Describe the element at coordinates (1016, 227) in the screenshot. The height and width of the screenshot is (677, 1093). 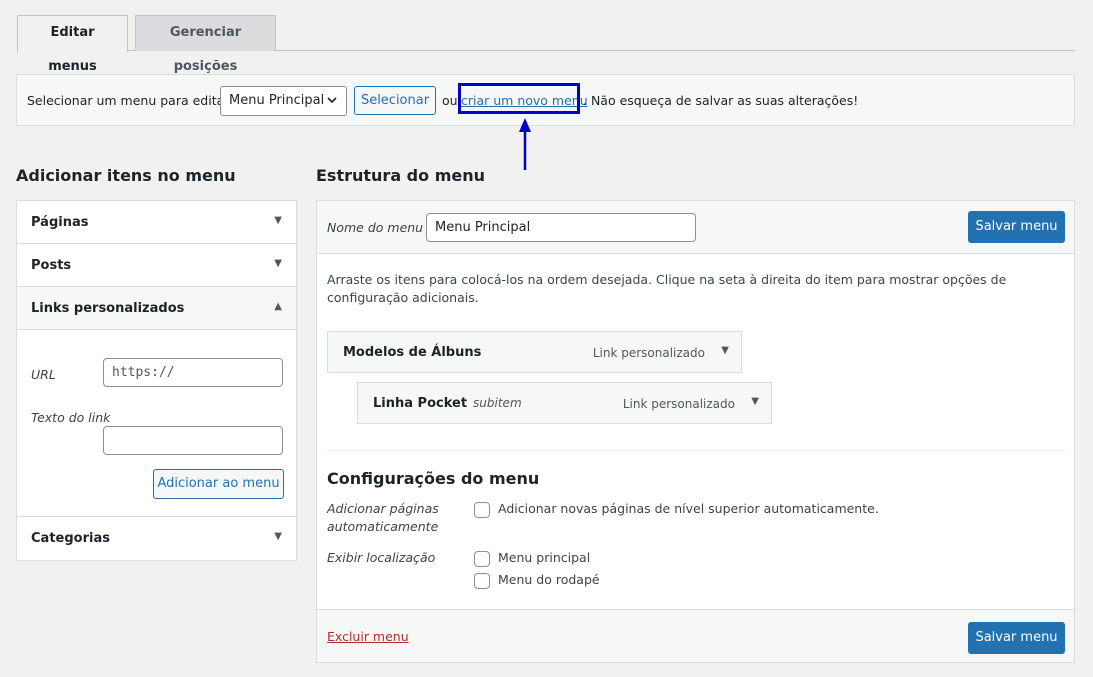
I see `save-menu-button-top: Salvar menu` at that location.